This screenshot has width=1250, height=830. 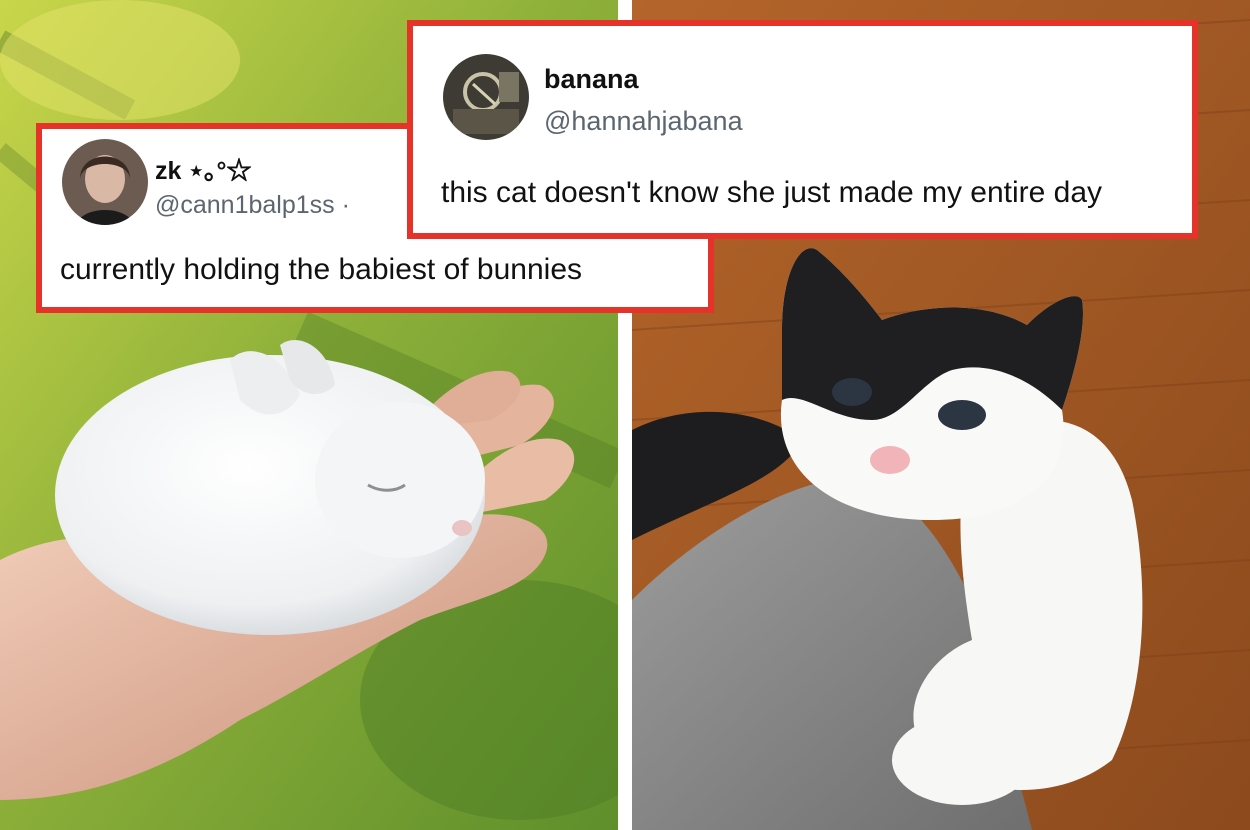 What do you see at coordinates (321, 269) in the screenshot?
I see `tweet-text: currently holding the babiest of bunnies` at bounding box center [321, 269].